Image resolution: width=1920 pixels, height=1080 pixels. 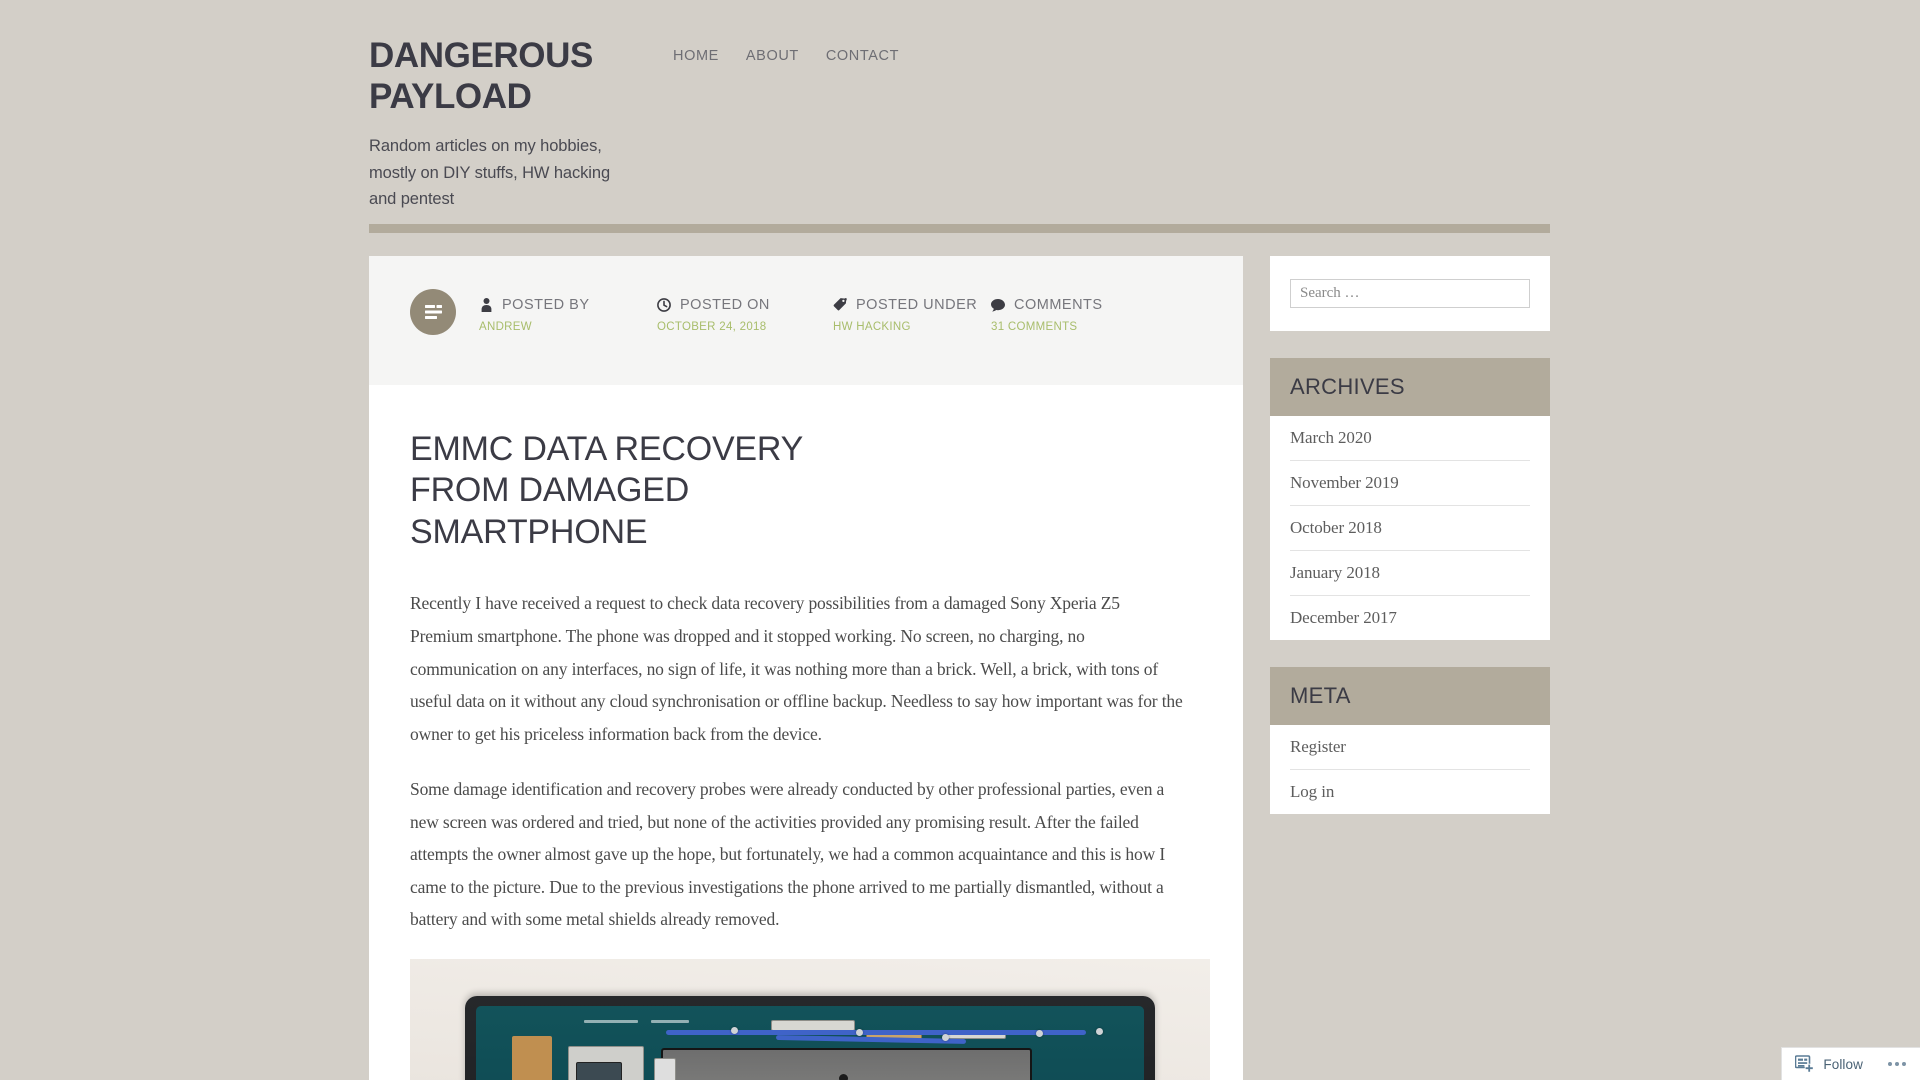 I want to click on follow-label: Follow, so click(x=1843, y=1064).